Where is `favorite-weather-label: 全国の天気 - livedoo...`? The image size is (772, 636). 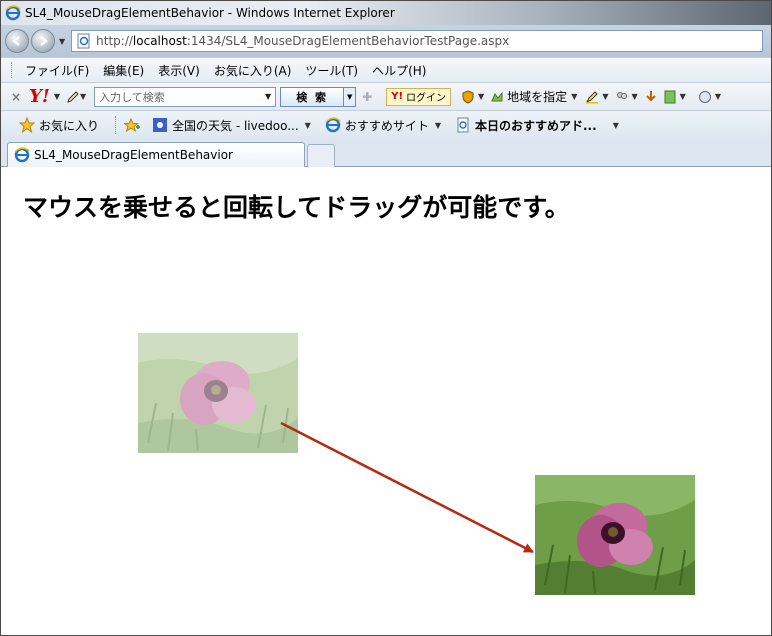
favorite-weather-label: 全国の天気 - livedoo... is located at coordinates (235, 125).